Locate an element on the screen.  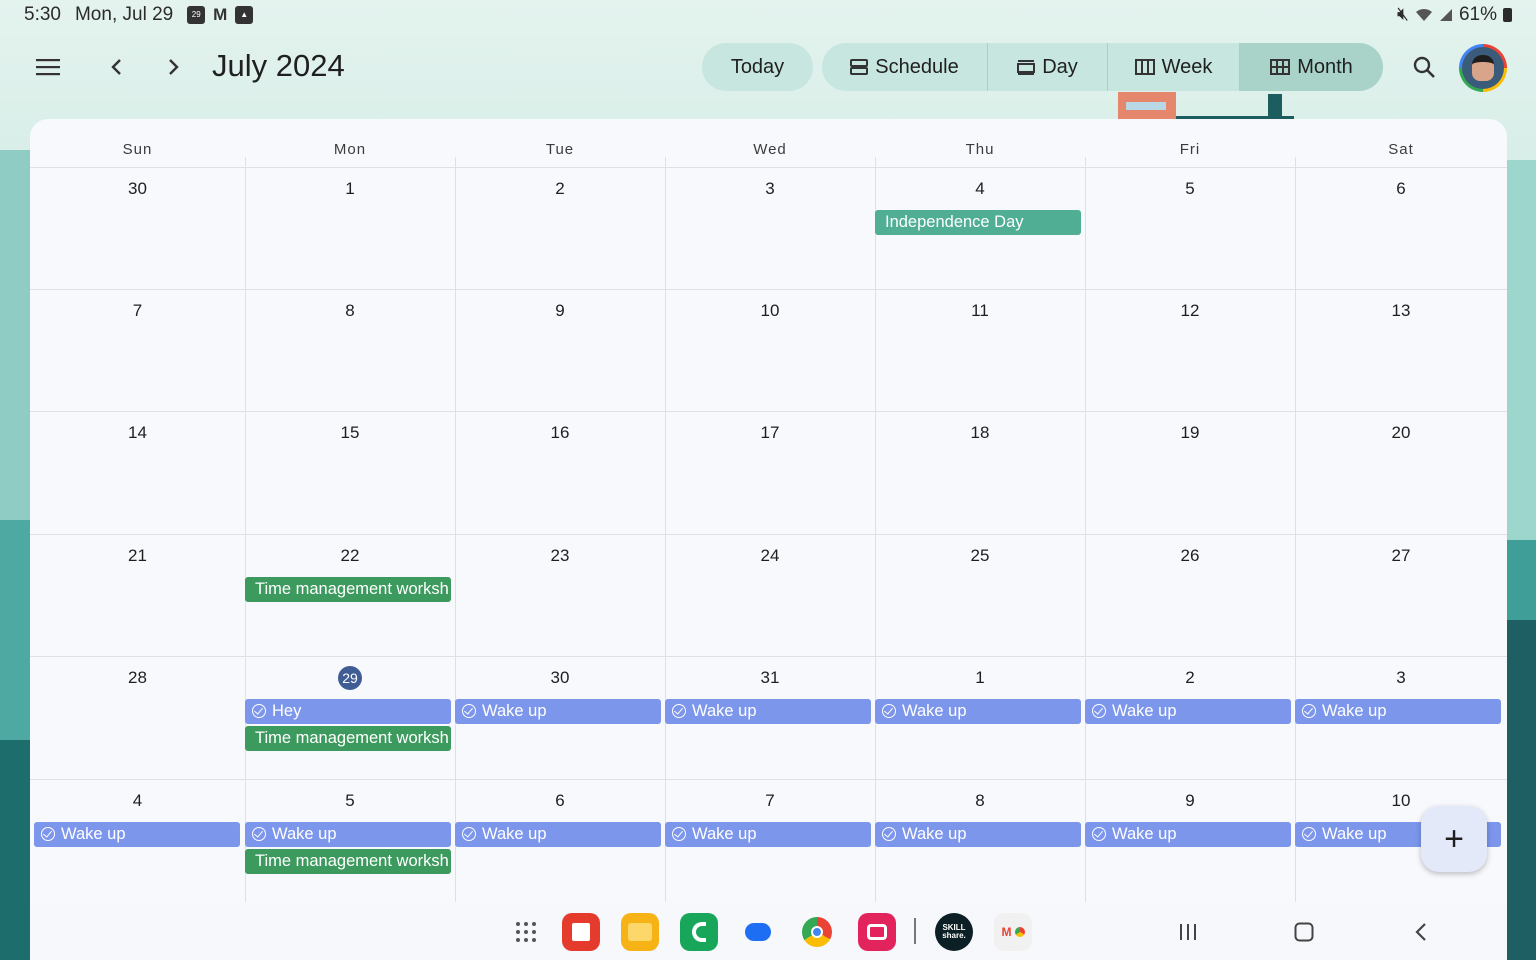
home-button is located at coordinates (1304, 932).